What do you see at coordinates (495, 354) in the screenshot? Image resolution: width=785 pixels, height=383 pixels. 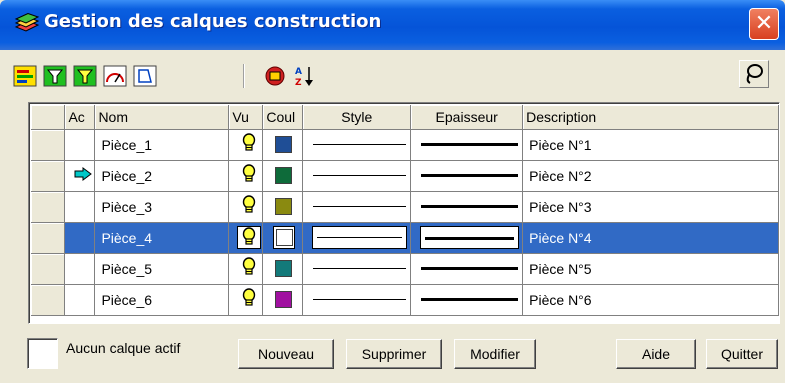 I see `modifier-button: Modifier` at bounding box center [495, 354].